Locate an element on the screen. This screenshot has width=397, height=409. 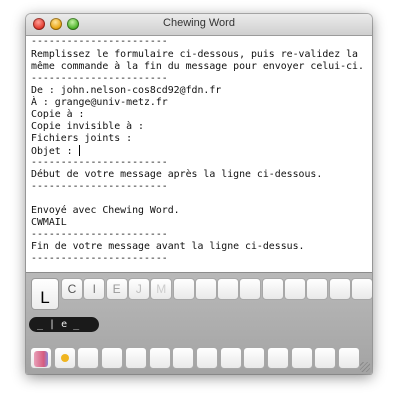
text-line: Copie à : is located at coordinates (58, 114).